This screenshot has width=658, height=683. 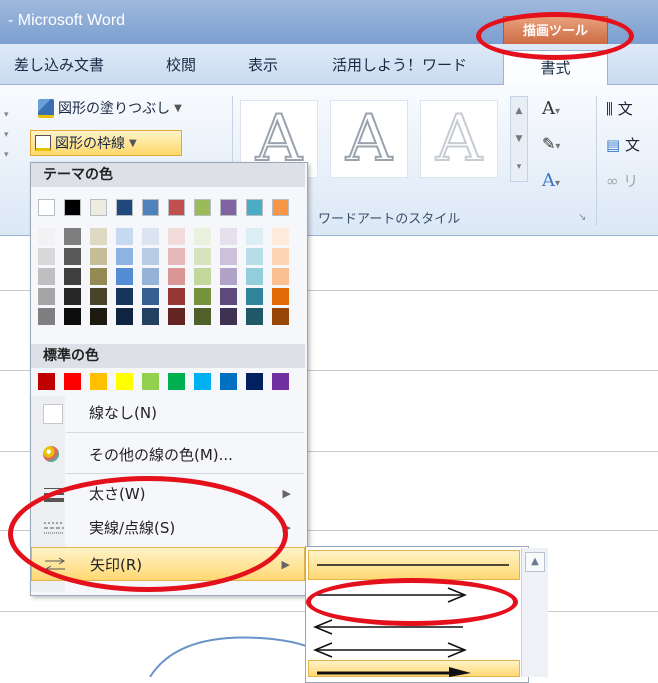 I want to click on arrow-style-heavy-arrow, so click(x=414, y=668).